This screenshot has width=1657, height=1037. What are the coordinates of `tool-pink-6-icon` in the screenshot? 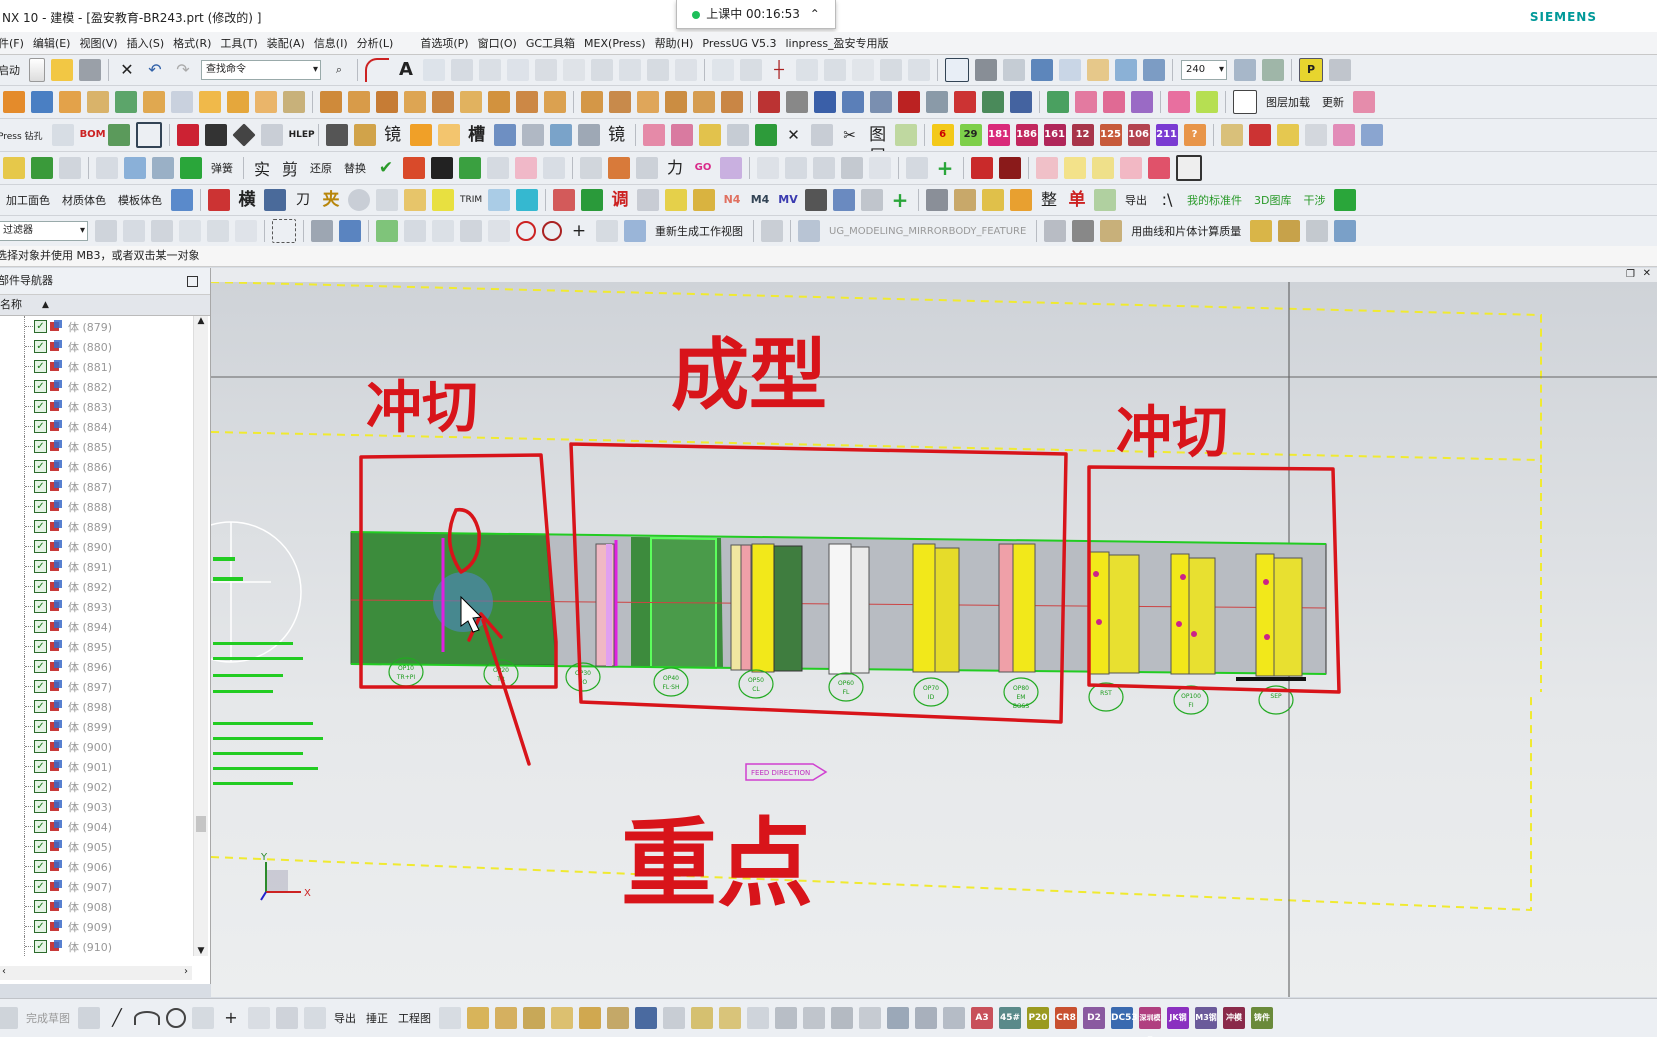 It's located at (681, 135).